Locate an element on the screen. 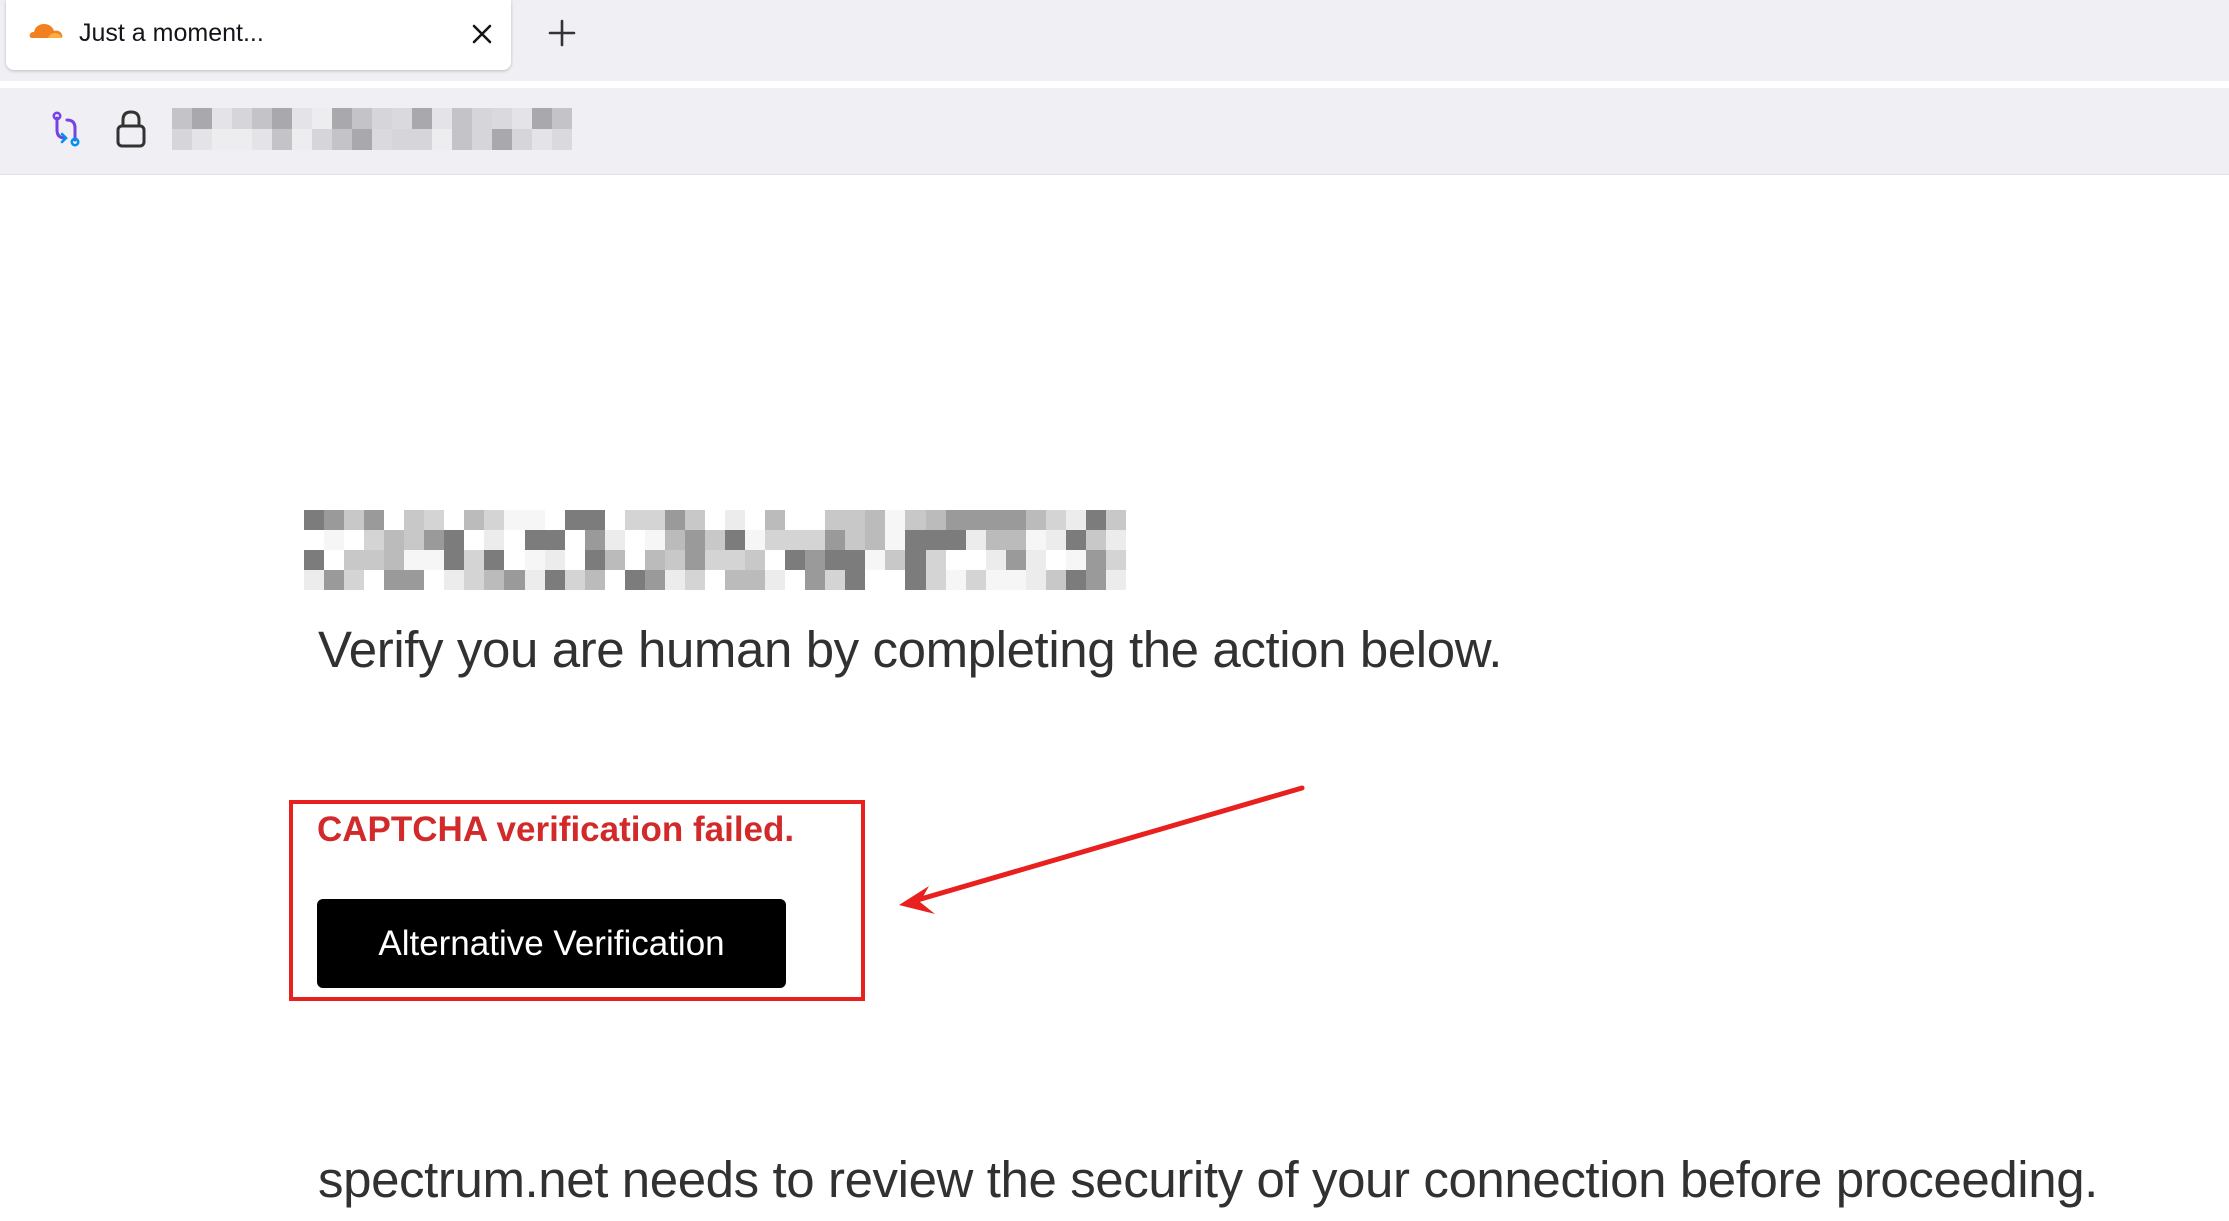  alternative-verification-button: Alternative Verification is located at coordinates (551, 943).